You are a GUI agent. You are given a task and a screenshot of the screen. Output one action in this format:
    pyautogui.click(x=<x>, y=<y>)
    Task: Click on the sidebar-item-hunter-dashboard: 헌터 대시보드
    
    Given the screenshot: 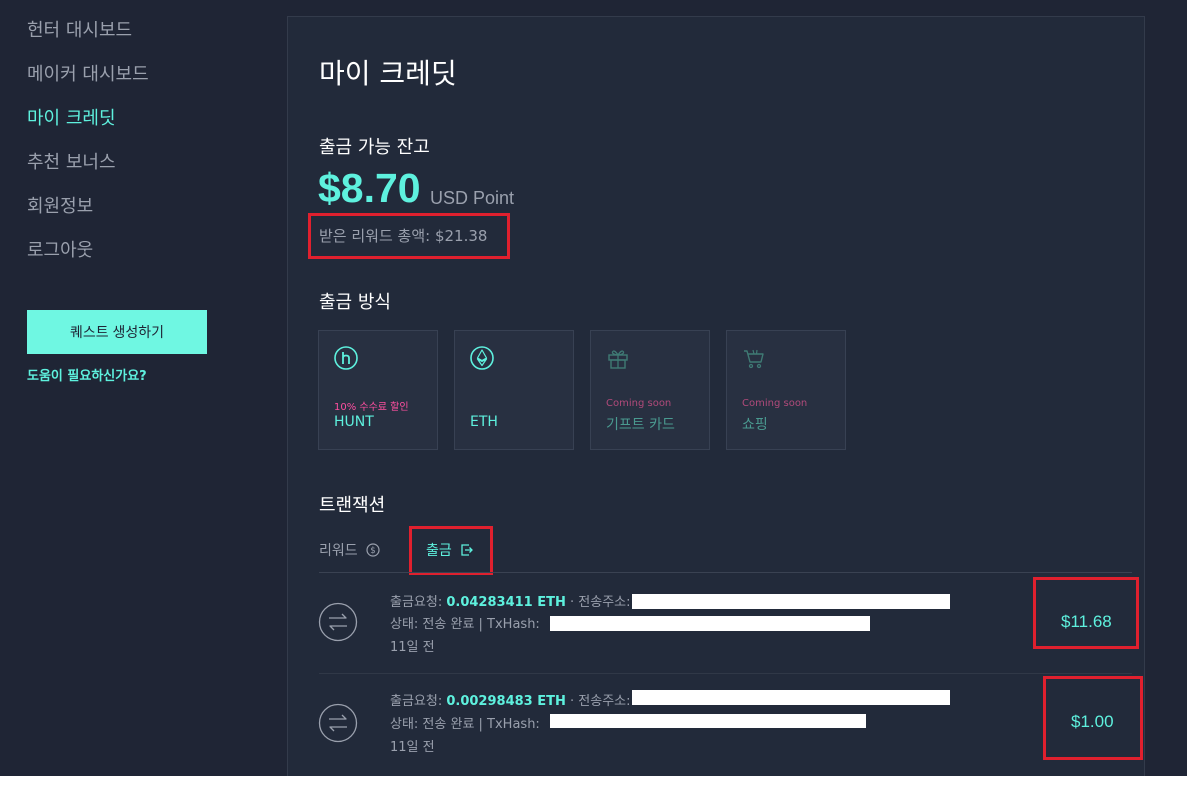 What is the action you would take?
    pyautogui.click(x=79, y=29)
    